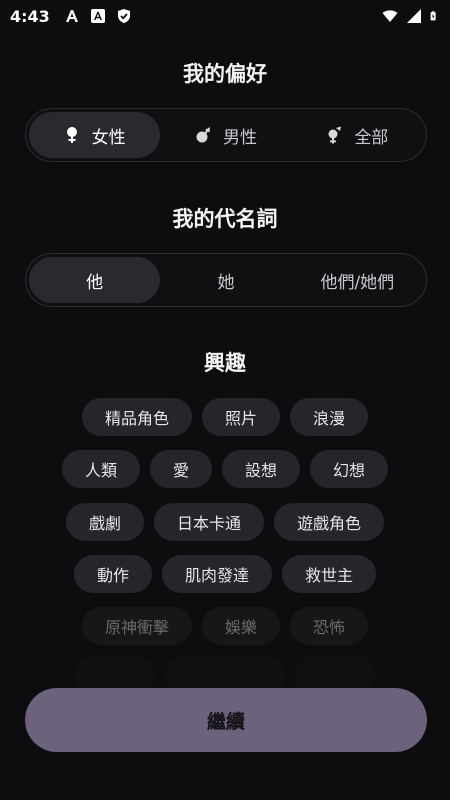 Image resolution: width=450 pixels, height=800 pixels. I want to click on interest-row: 戲劇 日本卡通 遊戲角色, so click(225, 522).